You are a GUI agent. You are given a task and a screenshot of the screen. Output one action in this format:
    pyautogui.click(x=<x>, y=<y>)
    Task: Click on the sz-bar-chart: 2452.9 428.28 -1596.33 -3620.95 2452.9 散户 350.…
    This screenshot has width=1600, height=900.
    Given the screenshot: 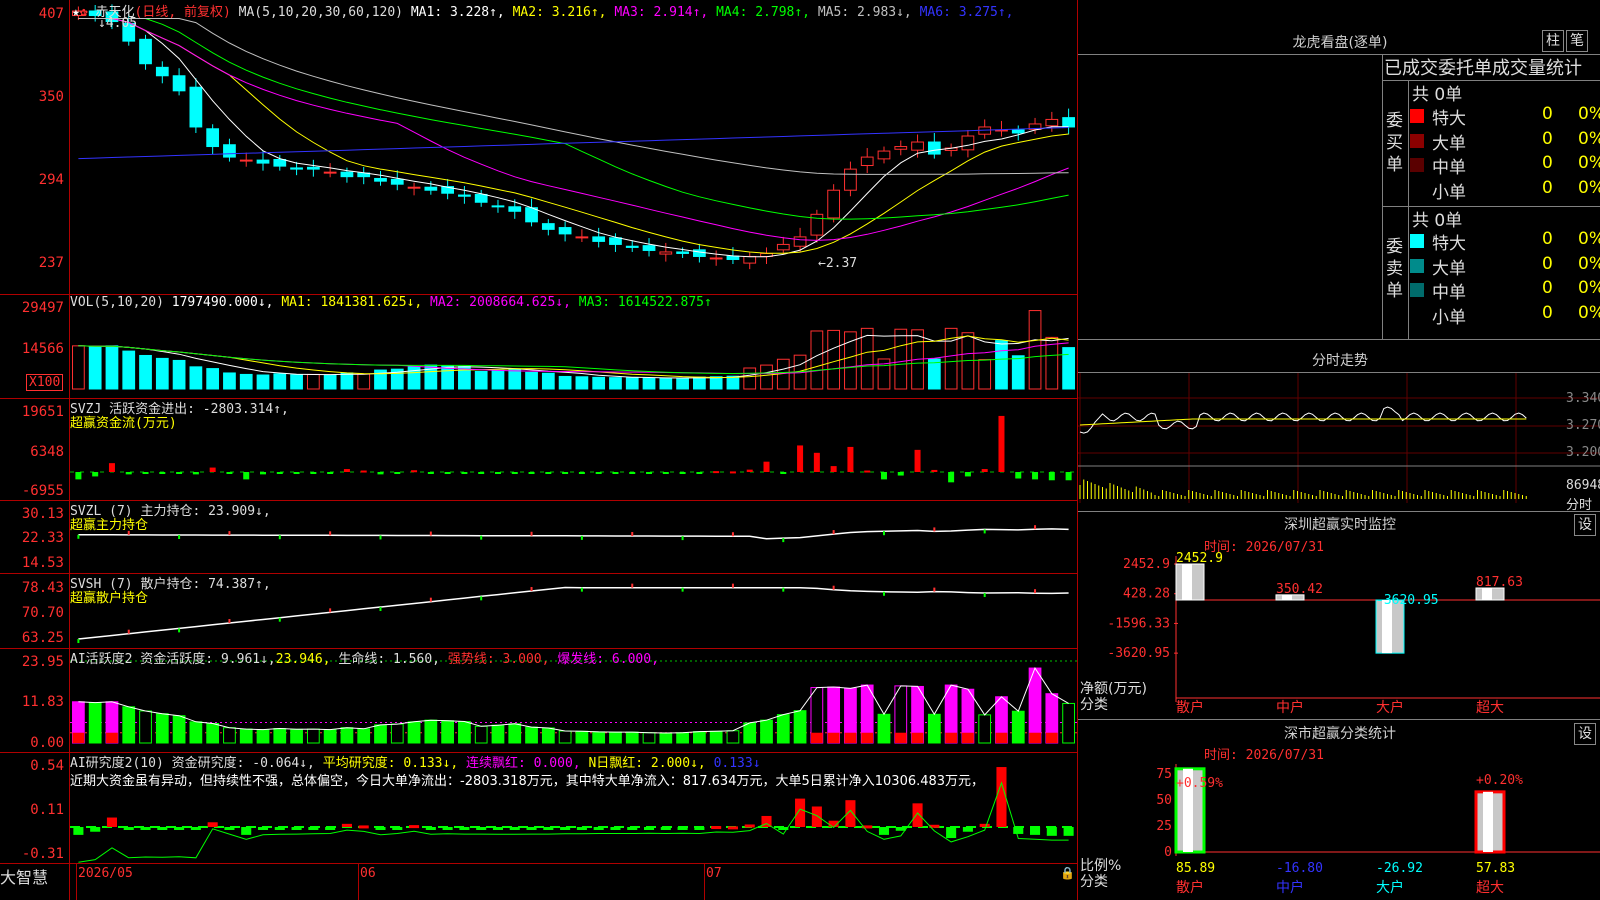 What is the action you would take?
    pyautogui.click(x=1339, y=634)
    